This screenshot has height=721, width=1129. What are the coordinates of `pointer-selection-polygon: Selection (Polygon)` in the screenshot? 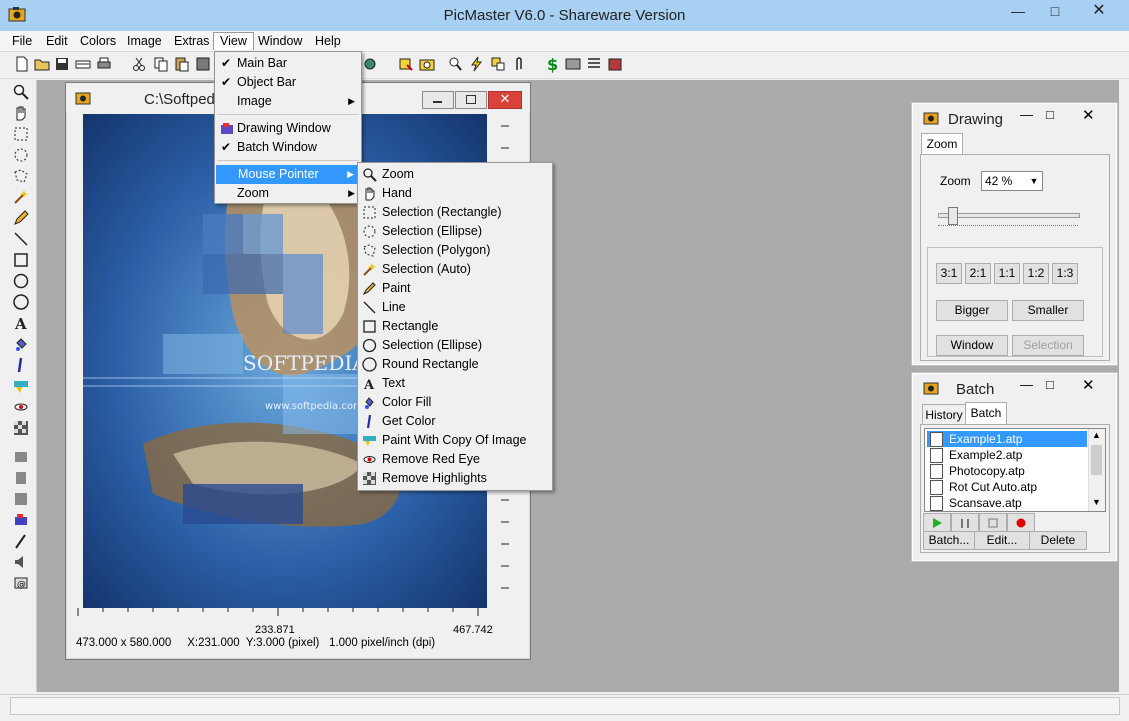 It's located at (455, 250).